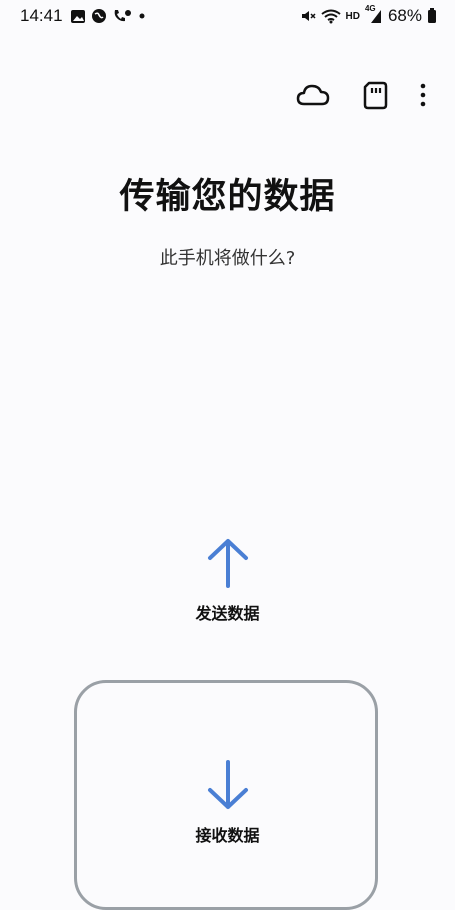 This screenshot has width=455, height=910. Describe the element at coordinates (374, 14) in the screenshot. I see `4g-signal-icon: 4G` at that location.